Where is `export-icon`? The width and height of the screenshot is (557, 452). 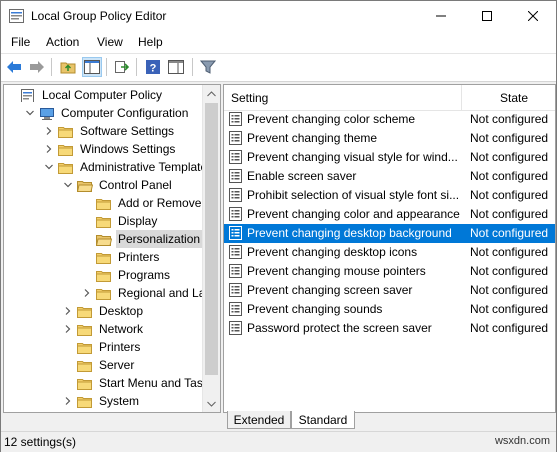 export-icon is located at coordinates (122, 67).